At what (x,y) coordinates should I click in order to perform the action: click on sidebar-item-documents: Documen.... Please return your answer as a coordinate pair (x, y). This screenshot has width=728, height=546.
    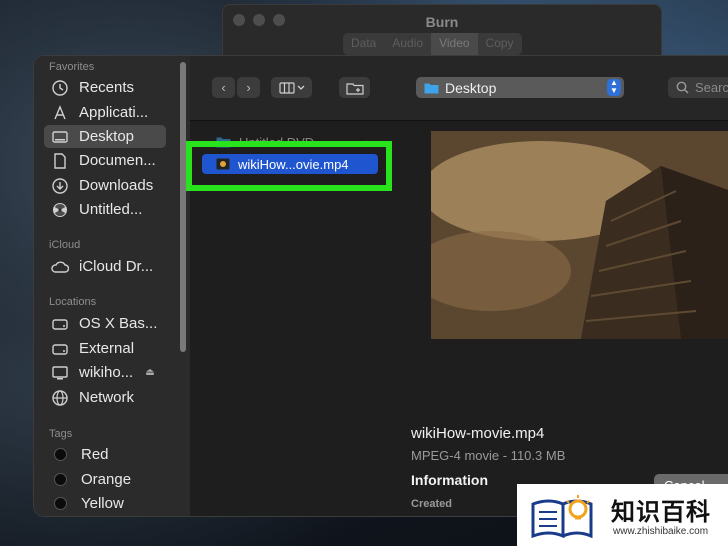
    Looking at the image, I should click on (105, 160).